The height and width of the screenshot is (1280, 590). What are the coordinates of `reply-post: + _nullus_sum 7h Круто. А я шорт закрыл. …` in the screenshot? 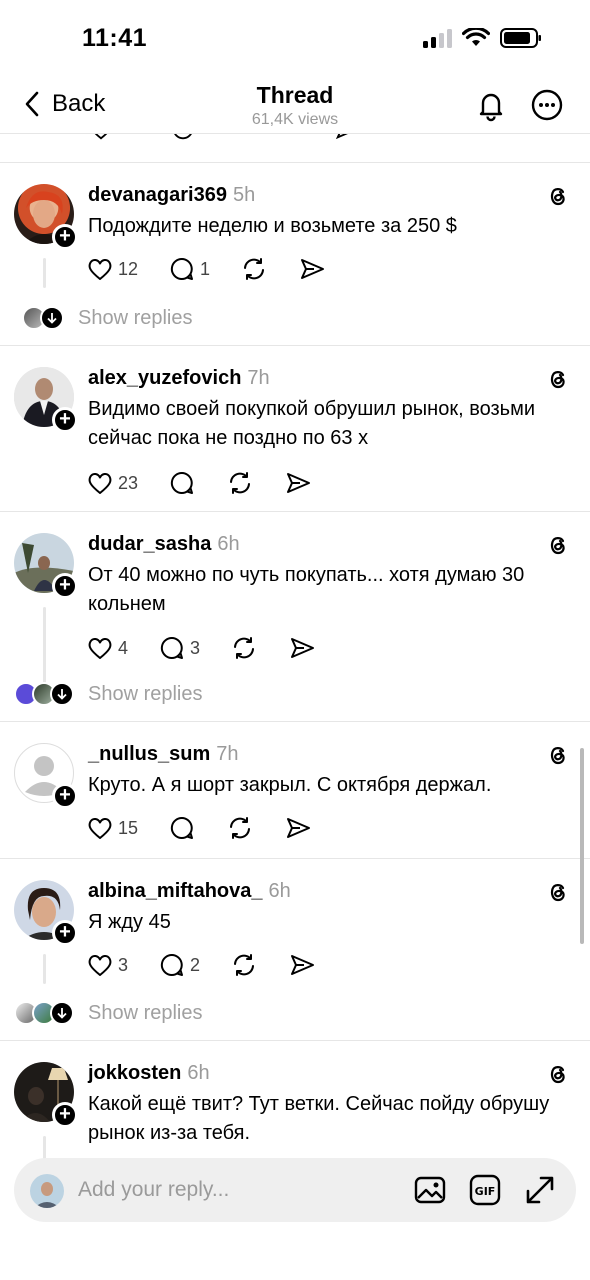 It's located at (295, 789).